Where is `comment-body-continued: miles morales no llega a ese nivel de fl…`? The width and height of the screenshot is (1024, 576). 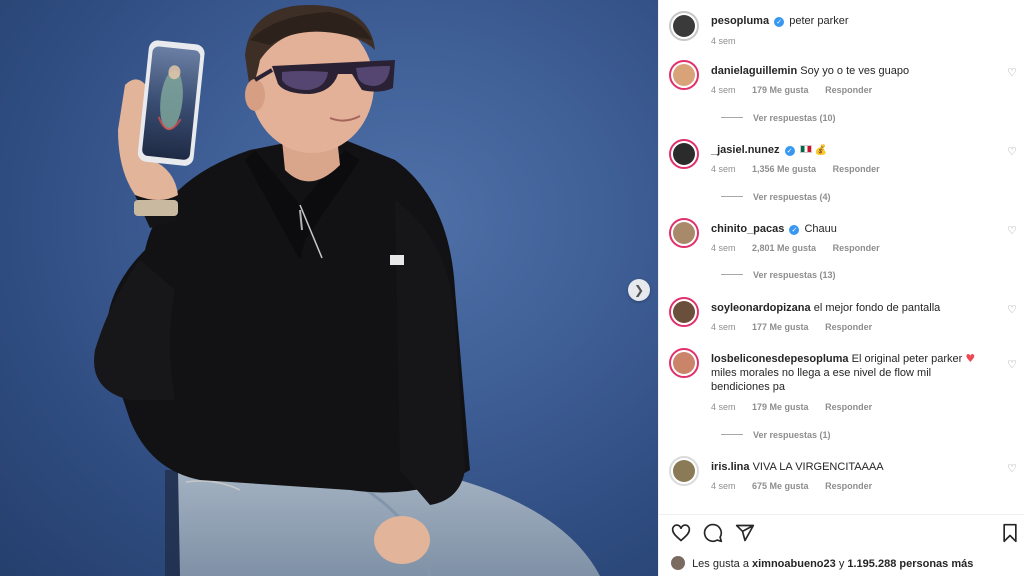 comment-body-continued: miles morales no llega a ese nivel de fl… is located at coordinates (821, 380).